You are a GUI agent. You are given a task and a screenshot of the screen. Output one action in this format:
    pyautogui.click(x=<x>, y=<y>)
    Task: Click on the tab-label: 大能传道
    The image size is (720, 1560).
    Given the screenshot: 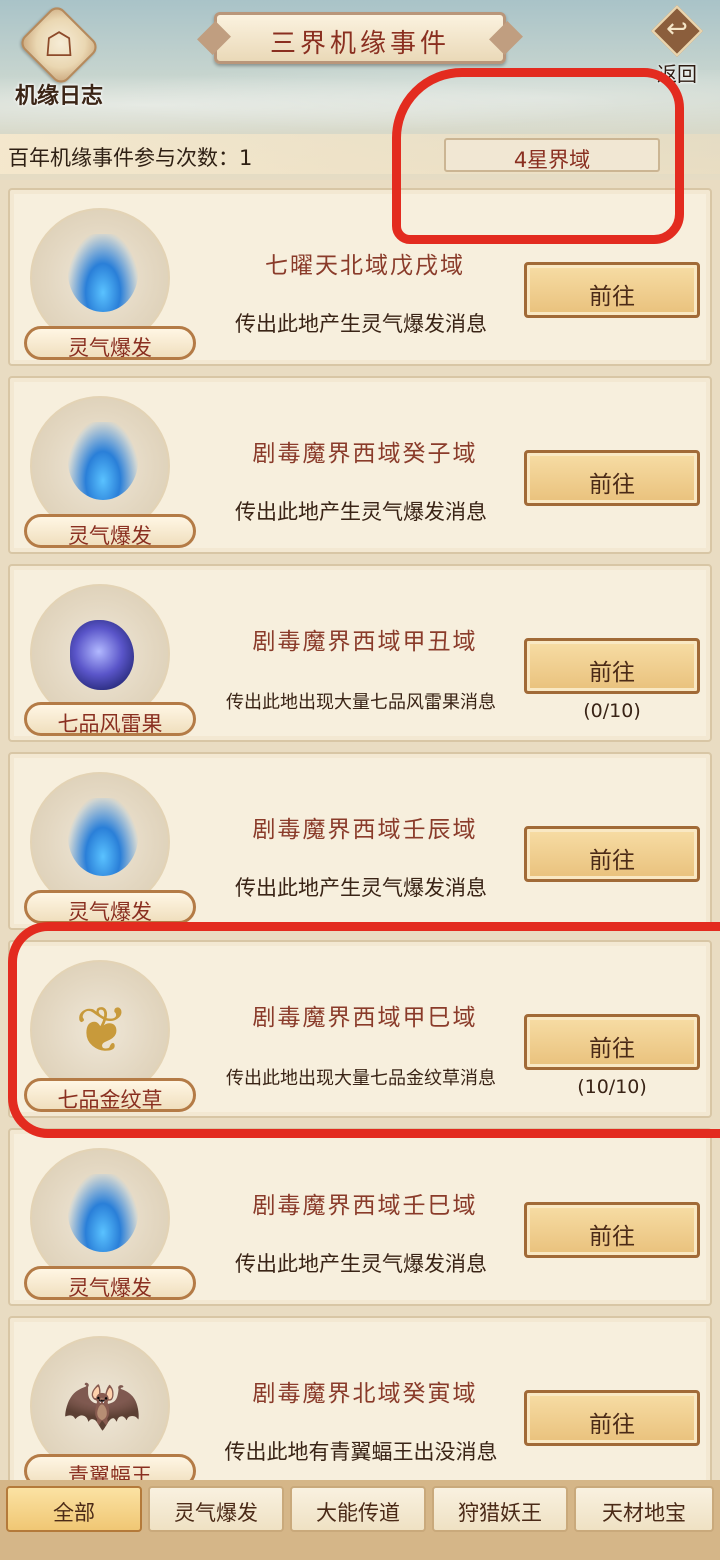 What is the action you would take?
    pyautogui.click(x=358, y=1513)
    